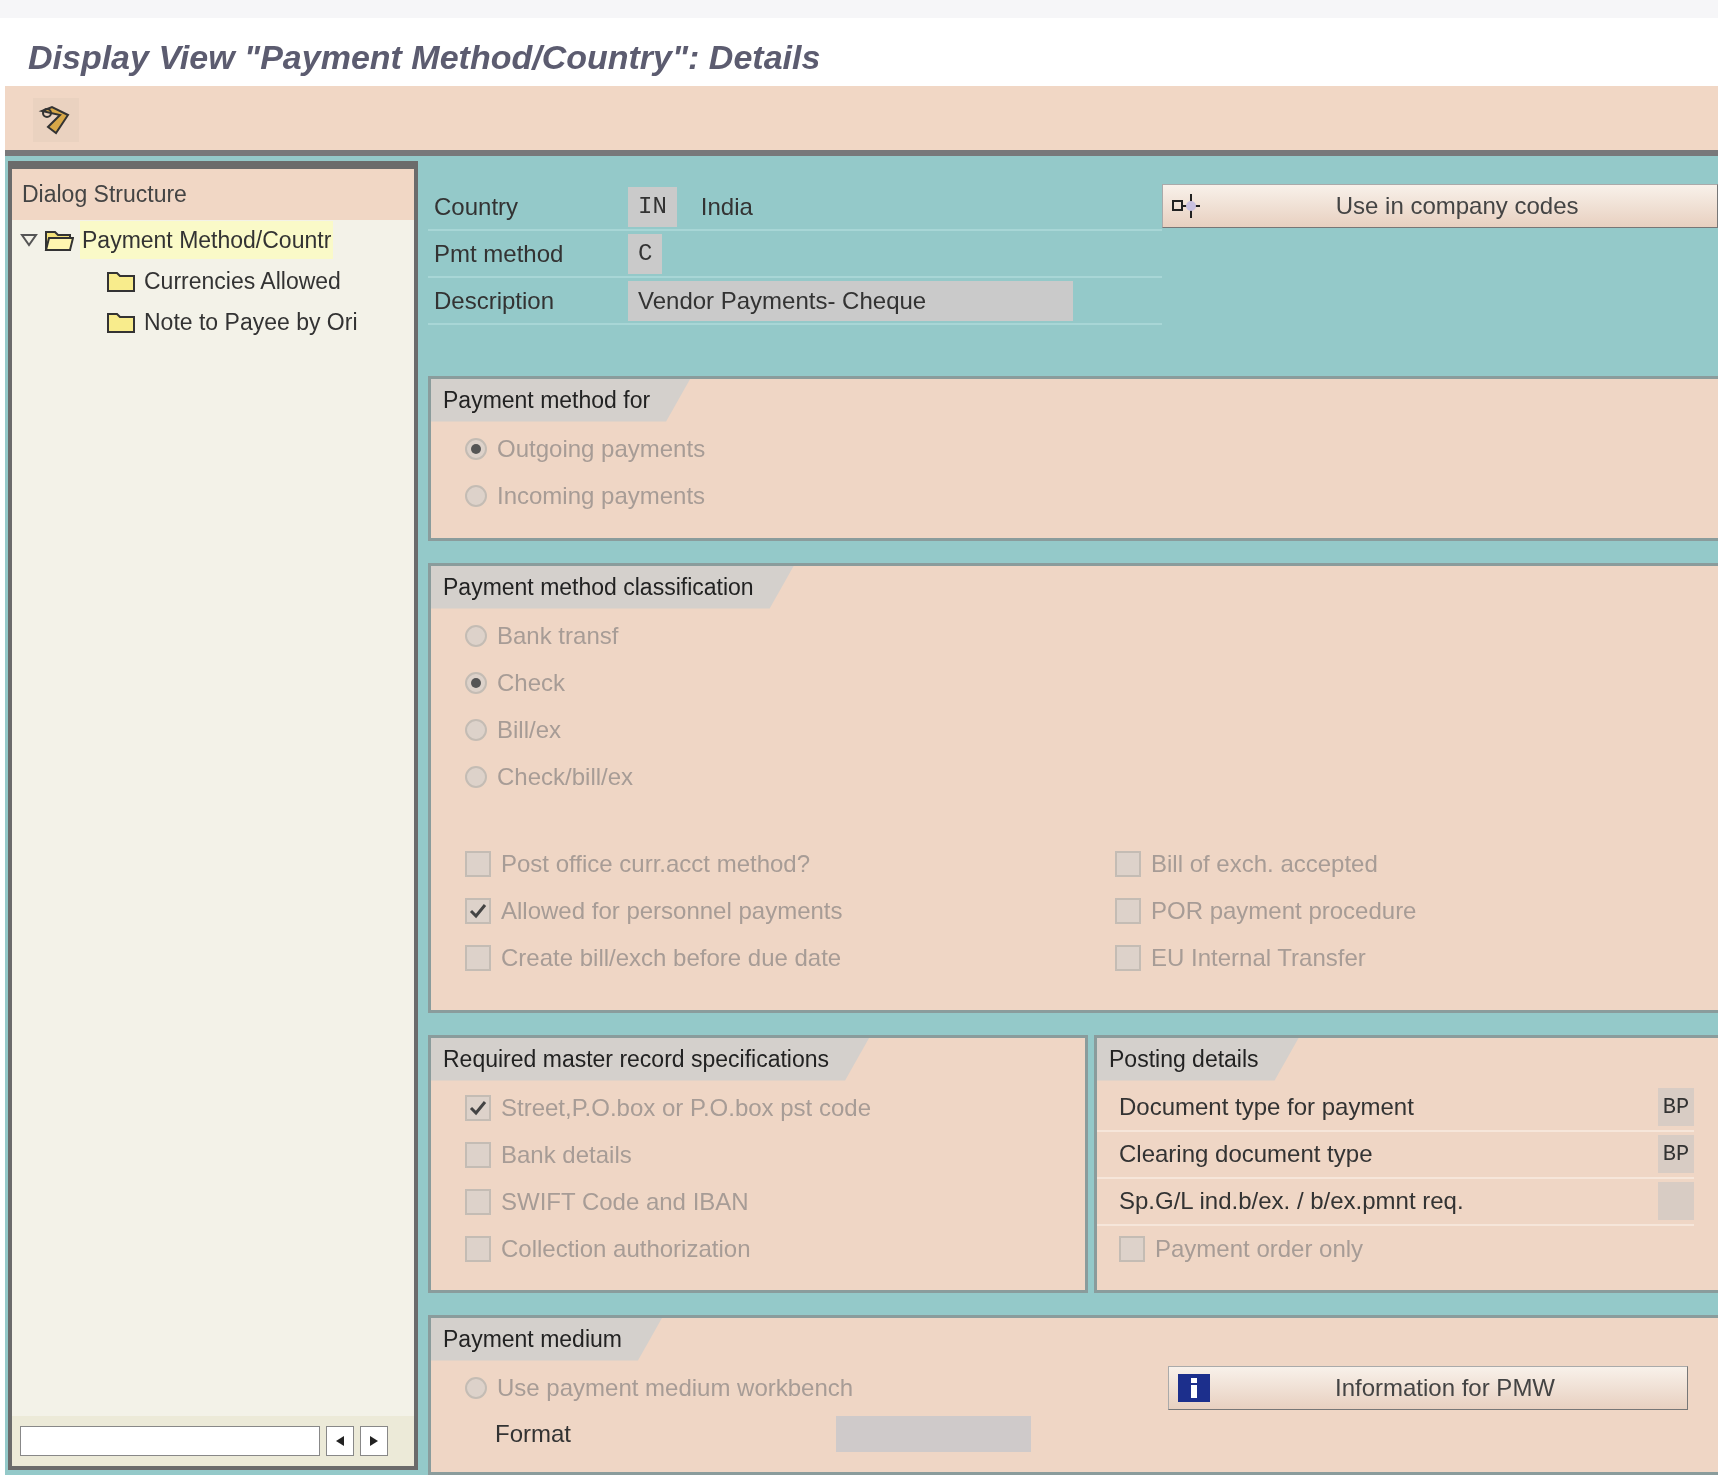 The image size is (1718, 1475). I want to click on checkbox-label: Post office curr.acct method?, so click(656, 864).